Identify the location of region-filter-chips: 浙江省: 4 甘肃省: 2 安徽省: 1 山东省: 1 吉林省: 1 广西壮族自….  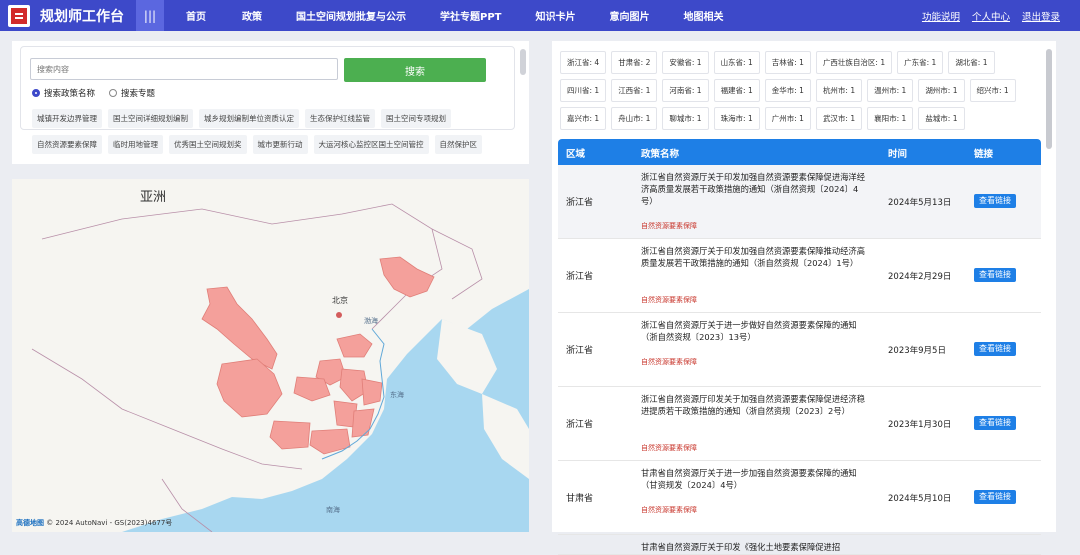
(800, 90).